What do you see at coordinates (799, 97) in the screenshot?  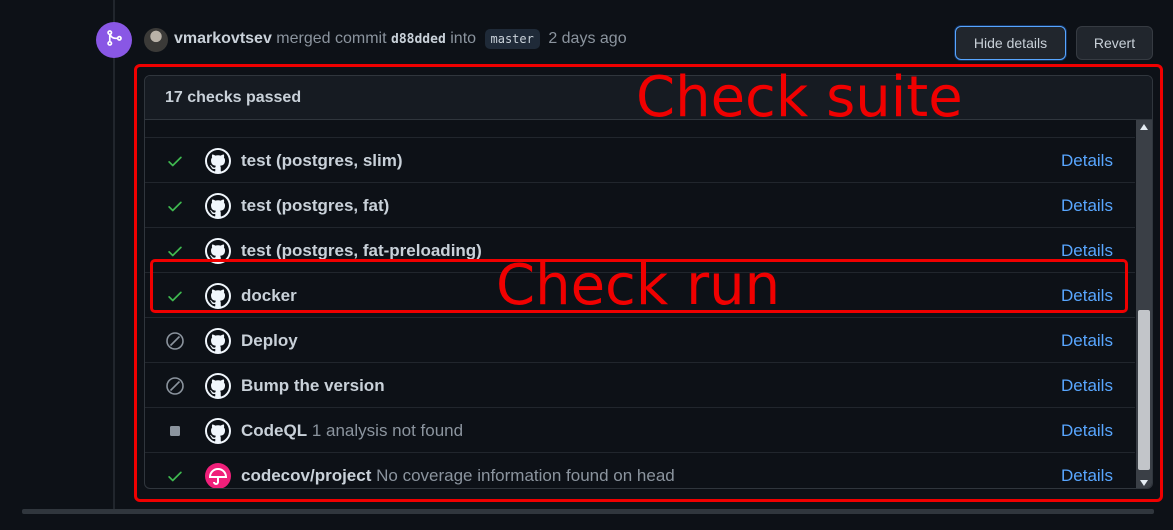 I see `check-suite-annotation-label: Check suite` at bounding box center [799, 97].